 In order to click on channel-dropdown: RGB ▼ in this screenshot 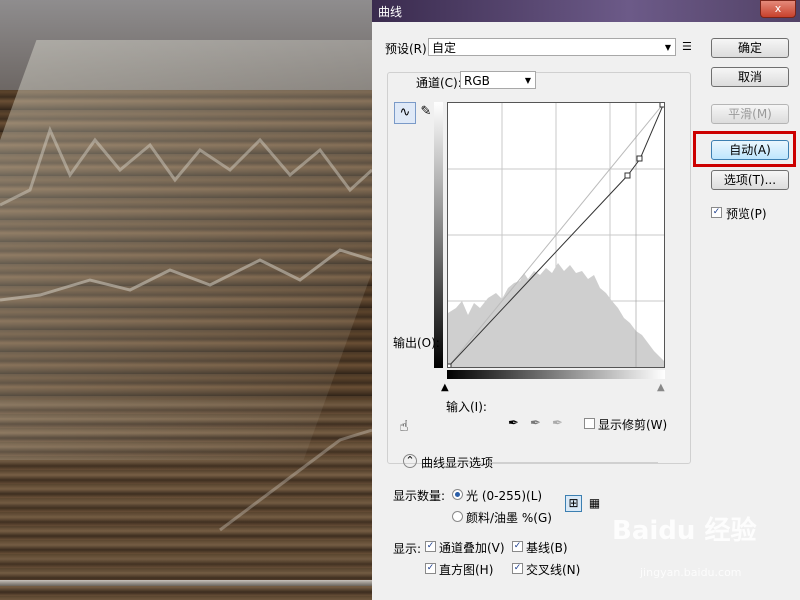, I will do `click(498, 80)`.